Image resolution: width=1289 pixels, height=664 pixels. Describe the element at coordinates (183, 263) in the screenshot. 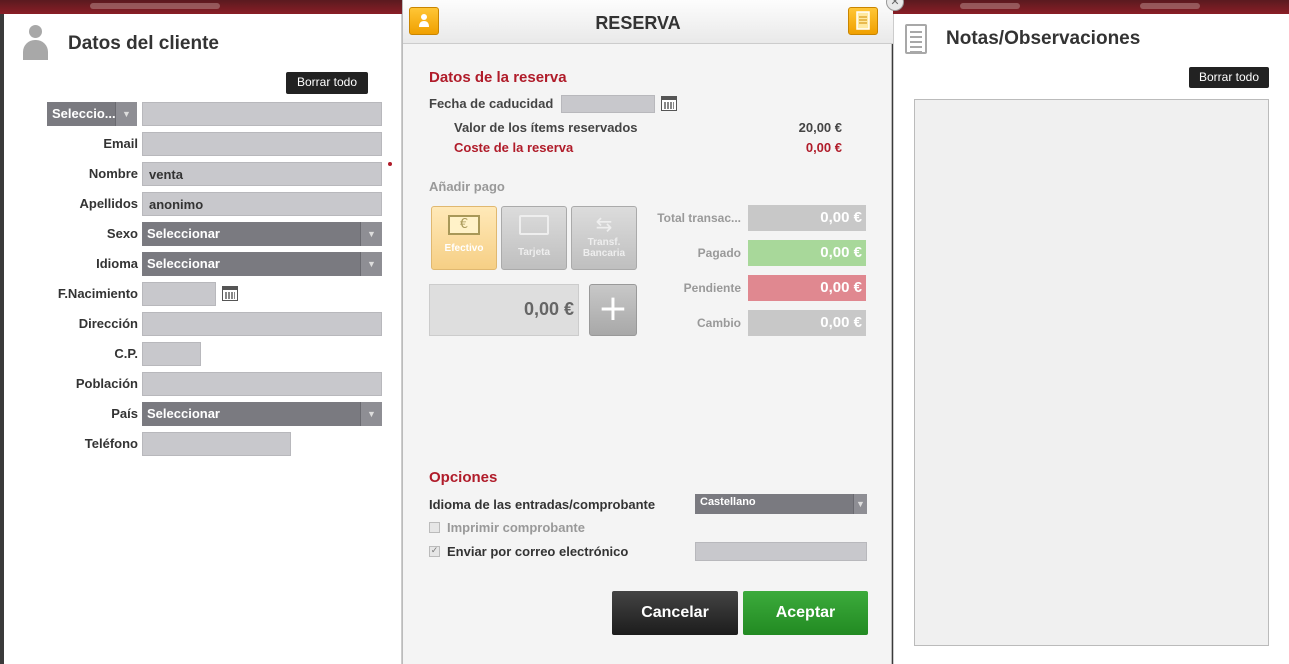

I see `idioma-value: Seleccionar` at that location.